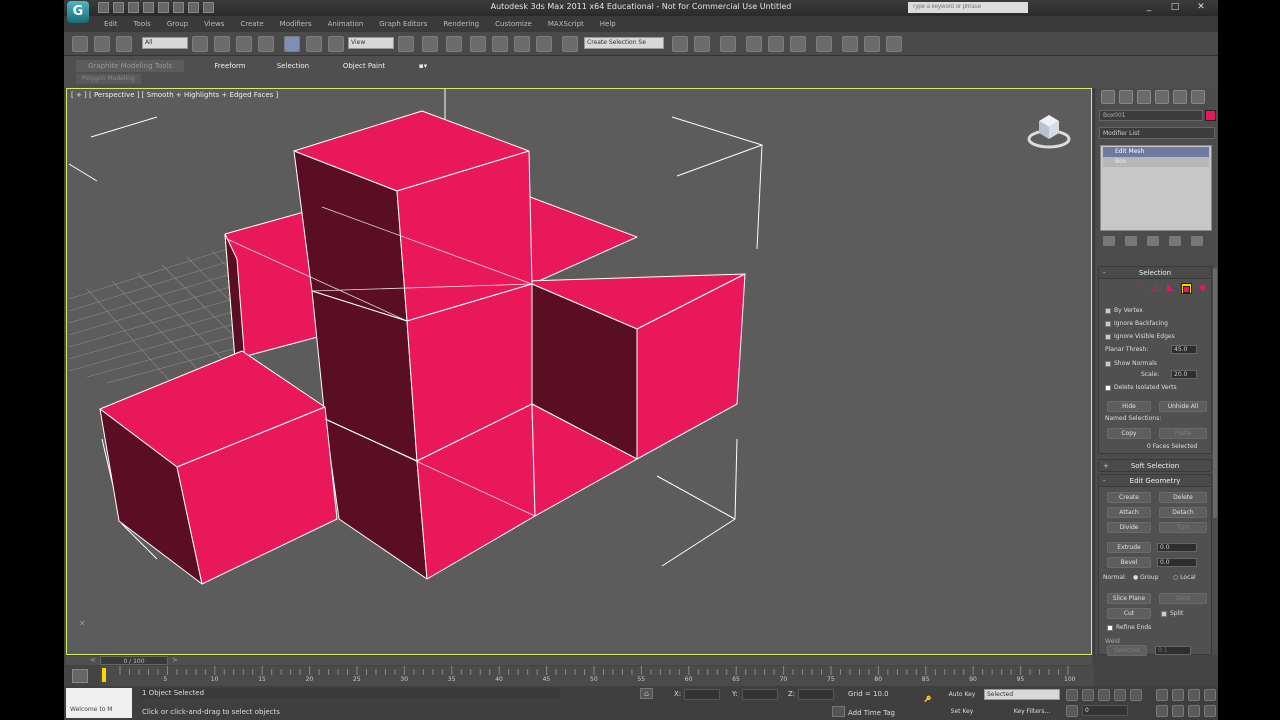 This screenshot has width=1280, height=720. What do you see at coordinates (230, 66) in the screenshot?
I see `tab-freeform: Freeform` at bounding box center [230, 66].